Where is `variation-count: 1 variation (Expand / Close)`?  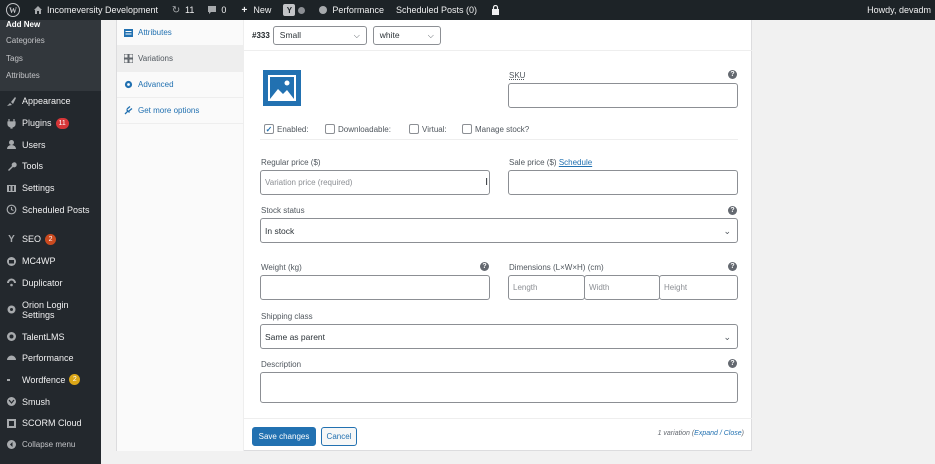 variation-count: 1 variation (Expand / Close) is located at coordinates (701, 433).